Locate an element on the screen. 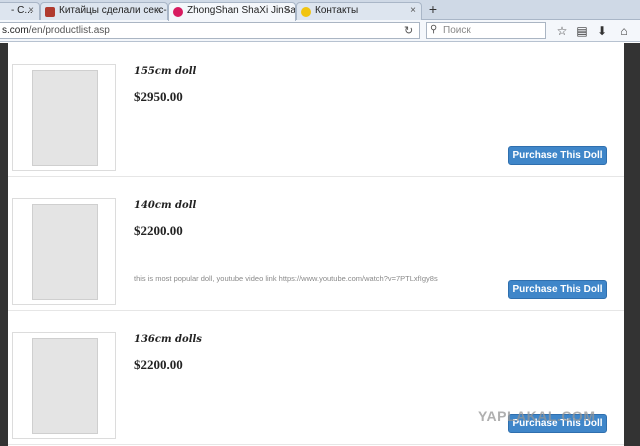 The image size is (640, 446). download-icon: ⬇ is located at coordinates (602, 31).